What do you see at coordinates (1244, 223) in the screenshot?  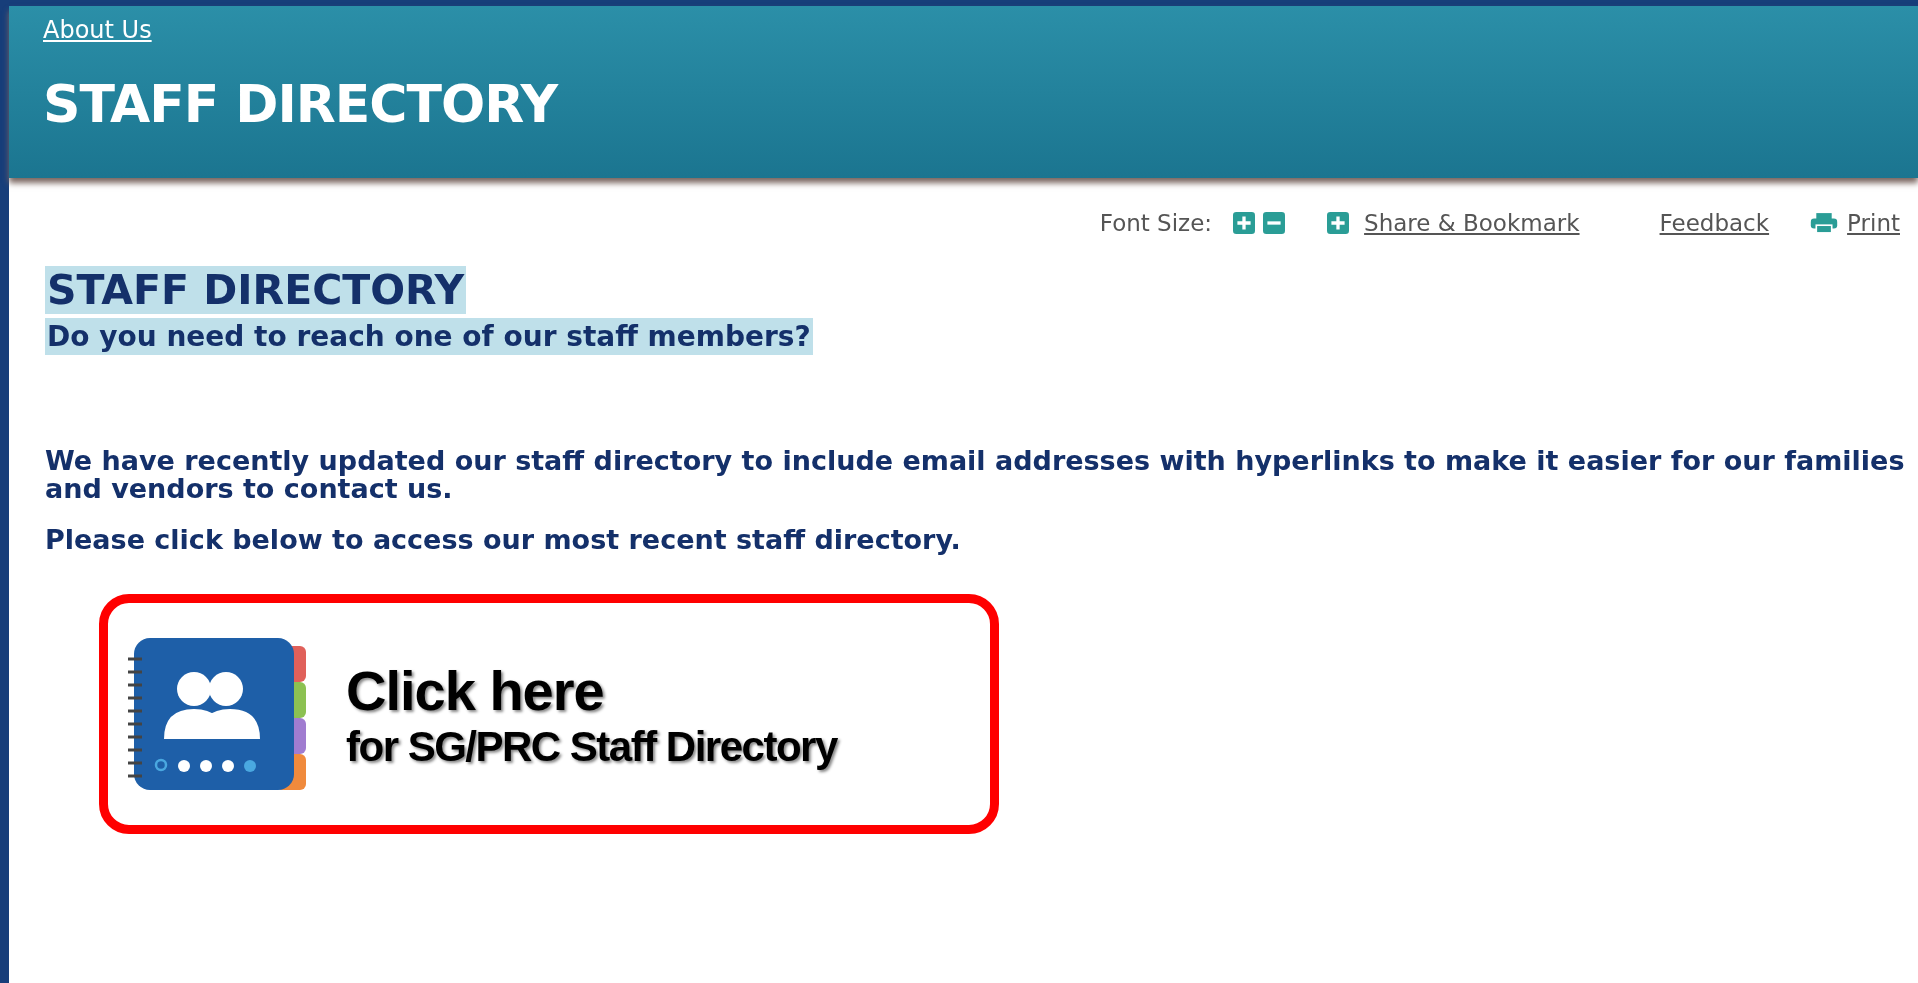 I see `increase-font-icon` at bounding box center [1244, 223].